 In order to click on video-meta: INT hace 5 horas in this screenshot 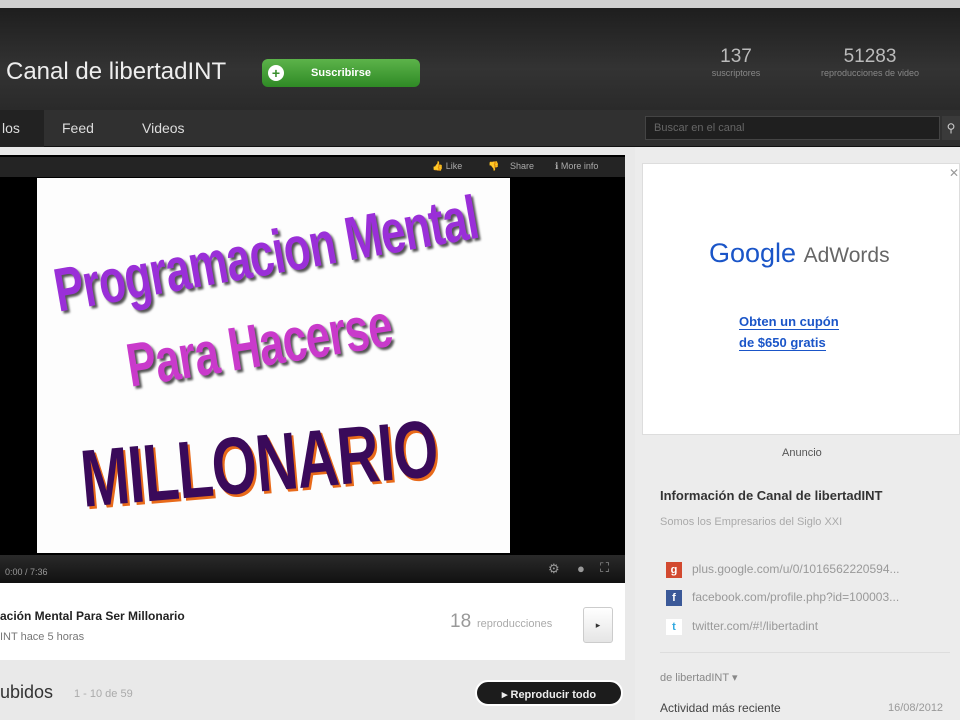, I will do `click(42, 637)`.